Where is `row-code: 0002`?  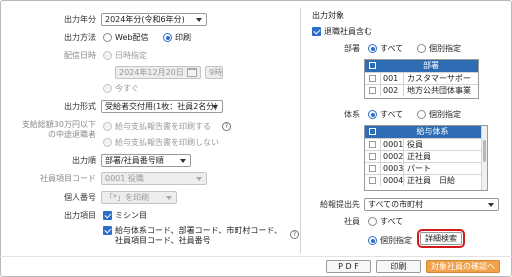
row-code: 0002 is located at coordinates (393, 156).